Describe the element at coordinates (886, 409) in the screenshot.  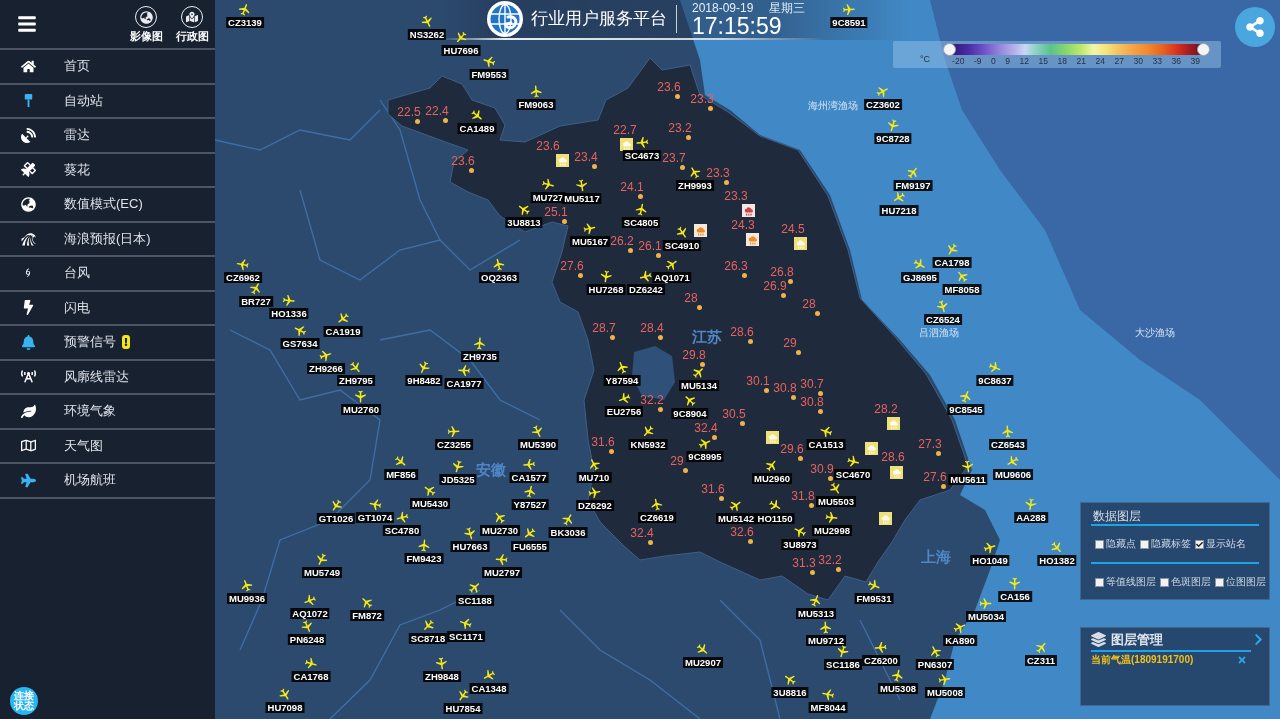
I see `temperature-label: 28.2` at that location.